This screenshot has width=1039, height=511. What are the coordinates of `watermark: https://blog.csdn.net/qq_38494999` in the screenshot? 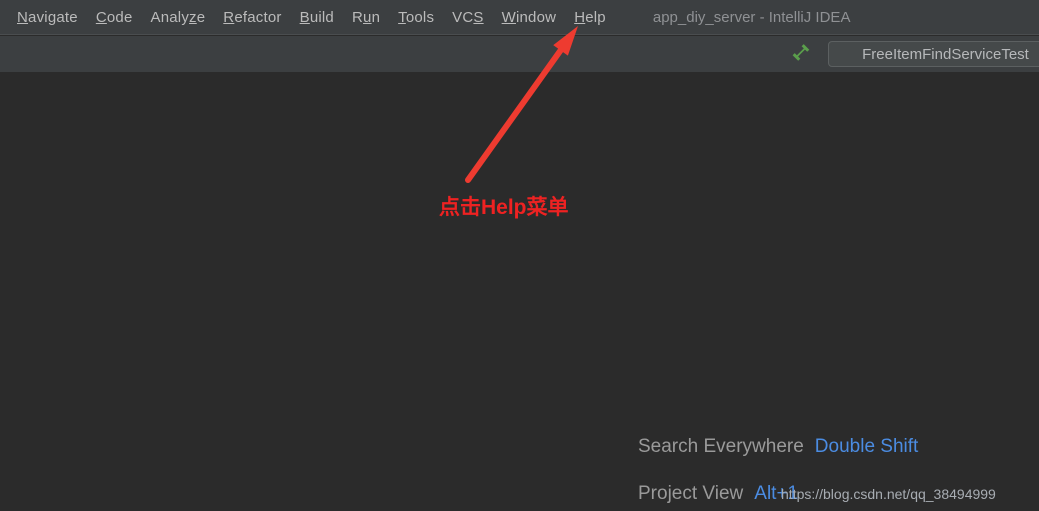 It's located at (888, 494).